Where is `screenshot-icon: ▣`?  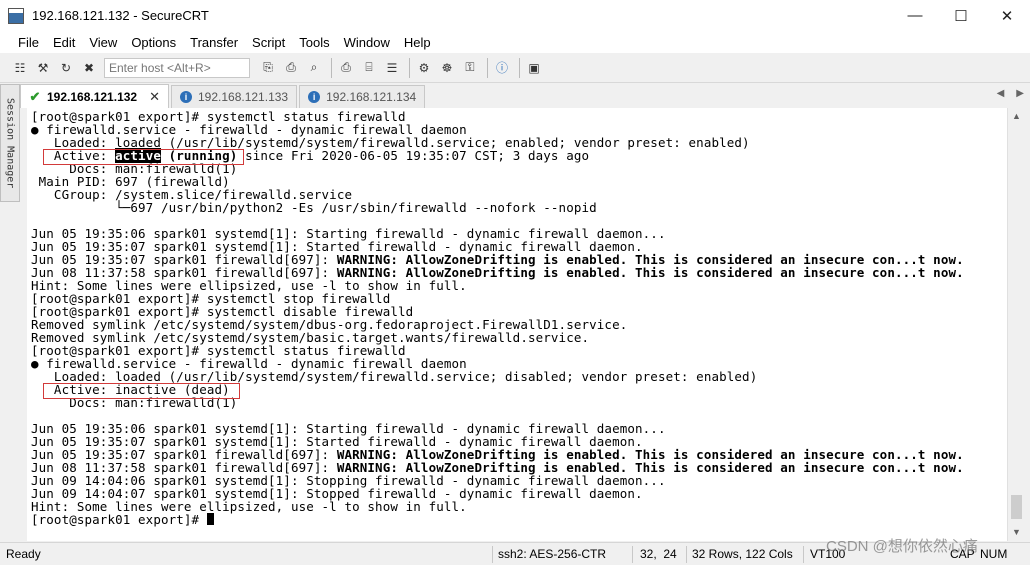
screenshot-icon: ▣ is located at coordinates (534, 68).